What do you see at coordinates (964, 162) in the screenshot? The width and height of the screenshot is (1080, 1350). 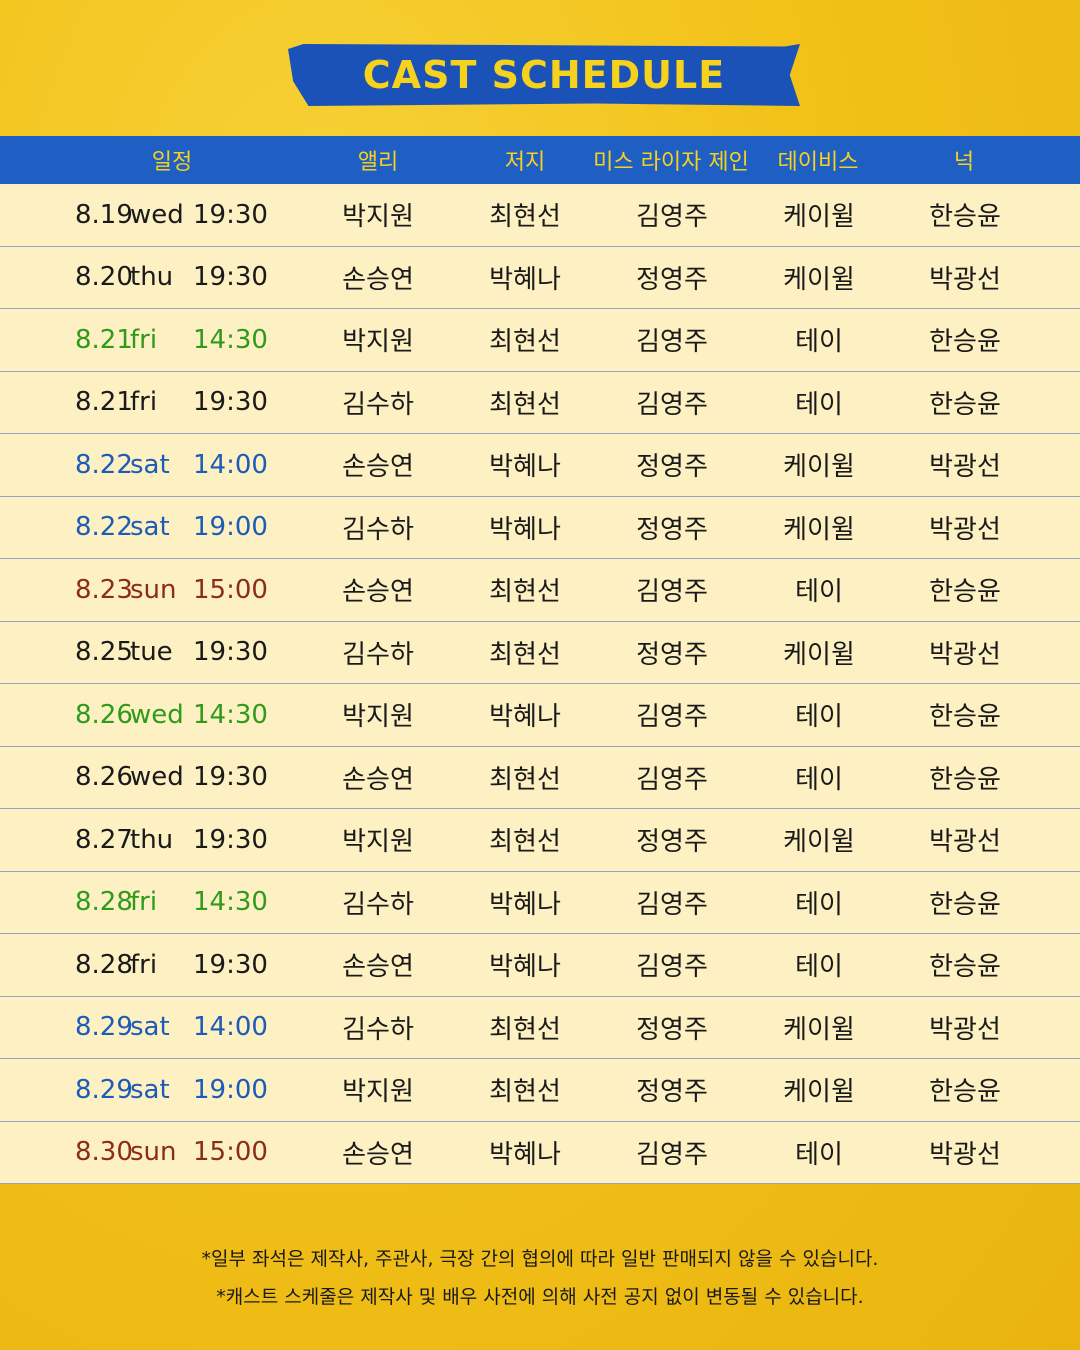 I see `header-knock: 넉` at bounding box center [964, 162].